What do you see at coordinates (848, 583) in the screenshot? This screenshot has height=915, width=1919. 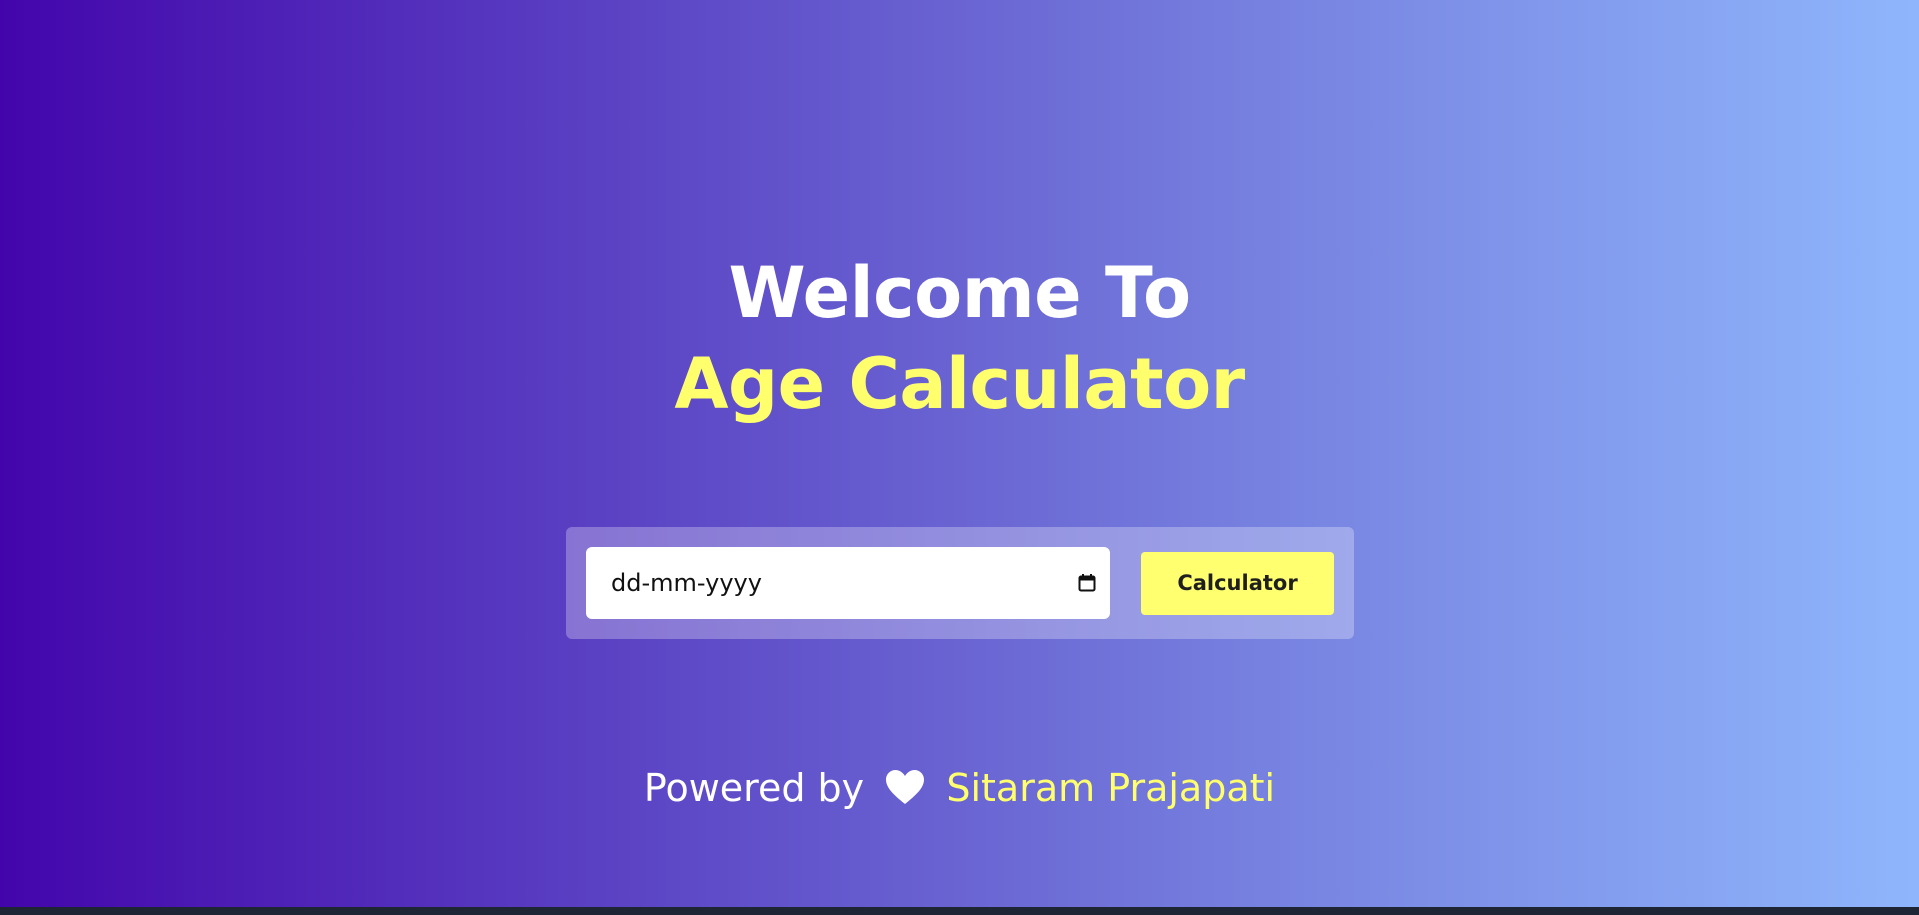 I see `date-input: dd-mm-yyyy` at bounding box center [848, 583].